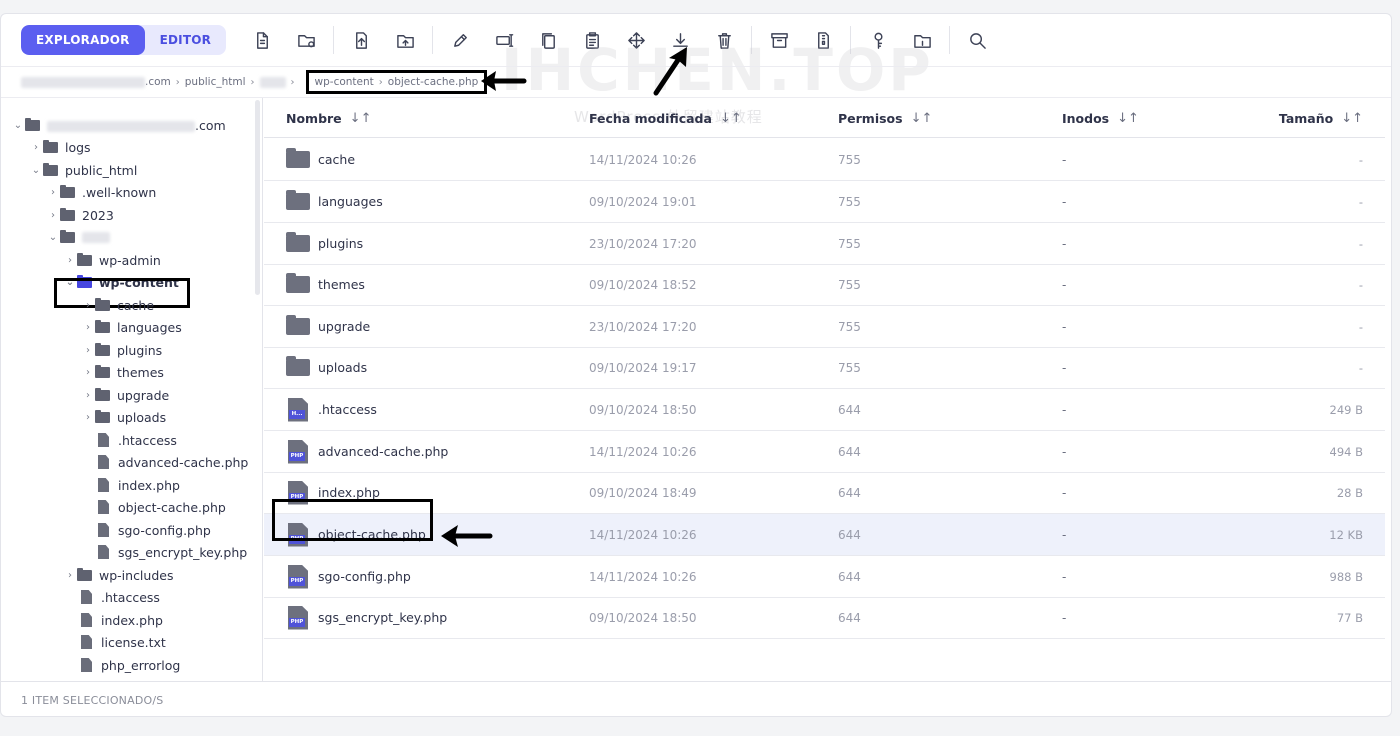 This screenshot has width=1400, height=736. What do you see at coordinates (125, 395) in the screenshot?
I see `tree-item-upgrade: › upgrade` at bounding box center [125, 395].